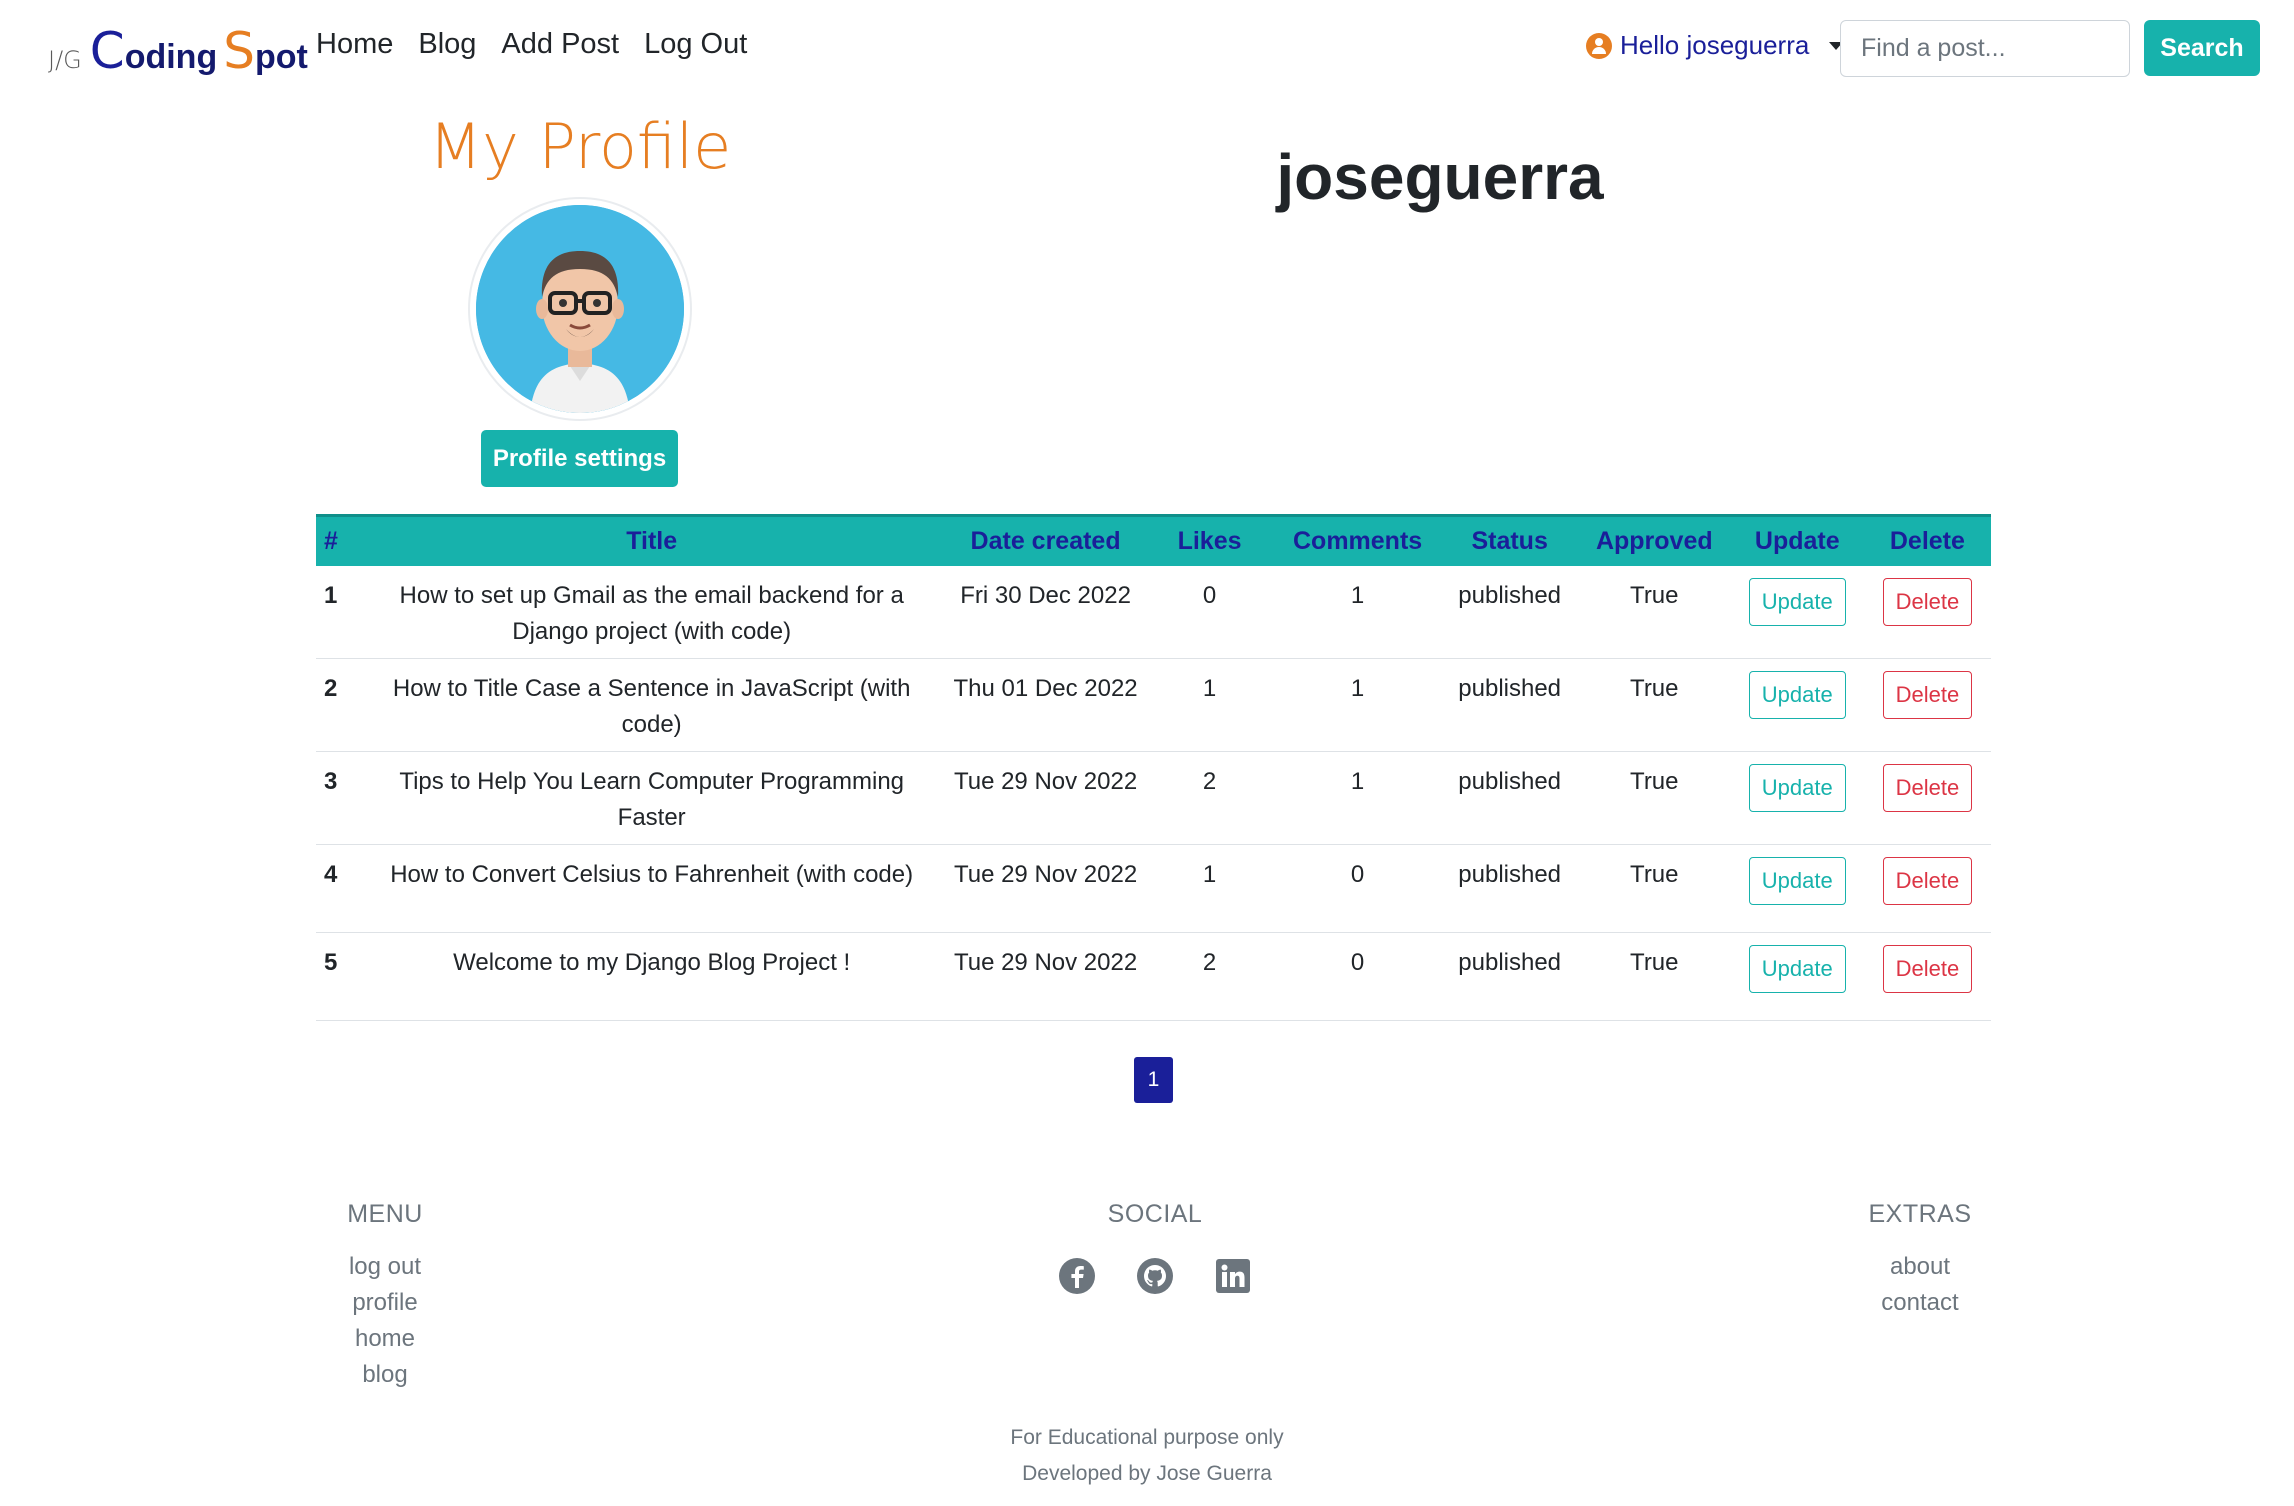  What do you see at coordinates (1153, 1080) in the screenshot?
I see `pagination-page-1: 1` at bounding box center [1153, 1080].